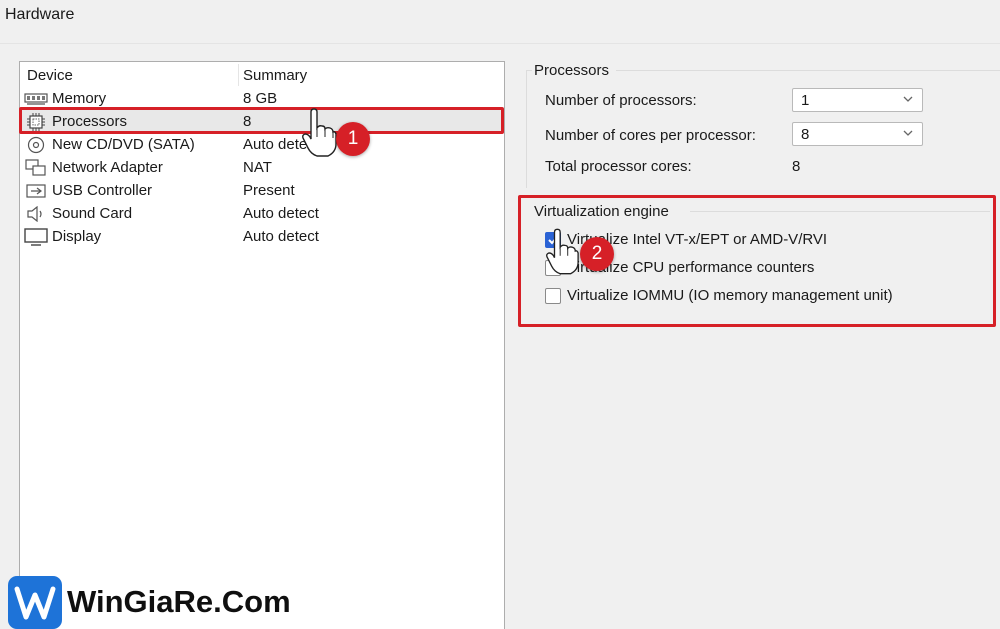 The width and height of the screenshot is (1000, 629). What do you see at coordinates (257, 167) in the screenshot?
I see `device-summary: NAT` at bounding box center [257, 167].